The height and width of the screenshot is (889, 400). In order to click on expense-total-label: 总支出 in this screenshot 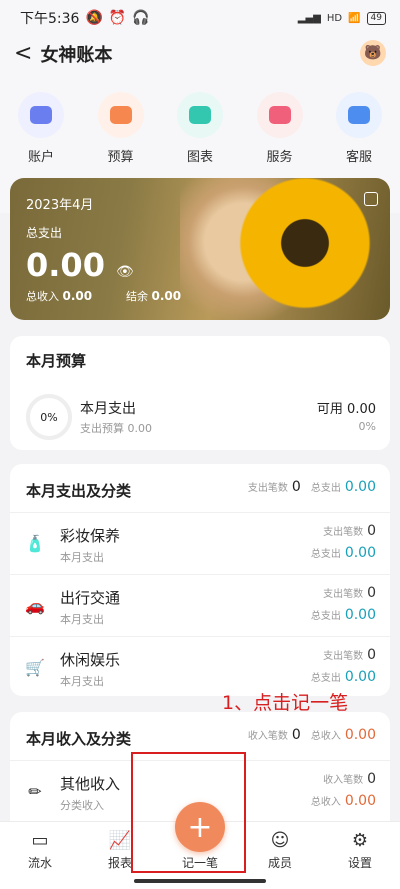, I will do `click(325, 488)`.